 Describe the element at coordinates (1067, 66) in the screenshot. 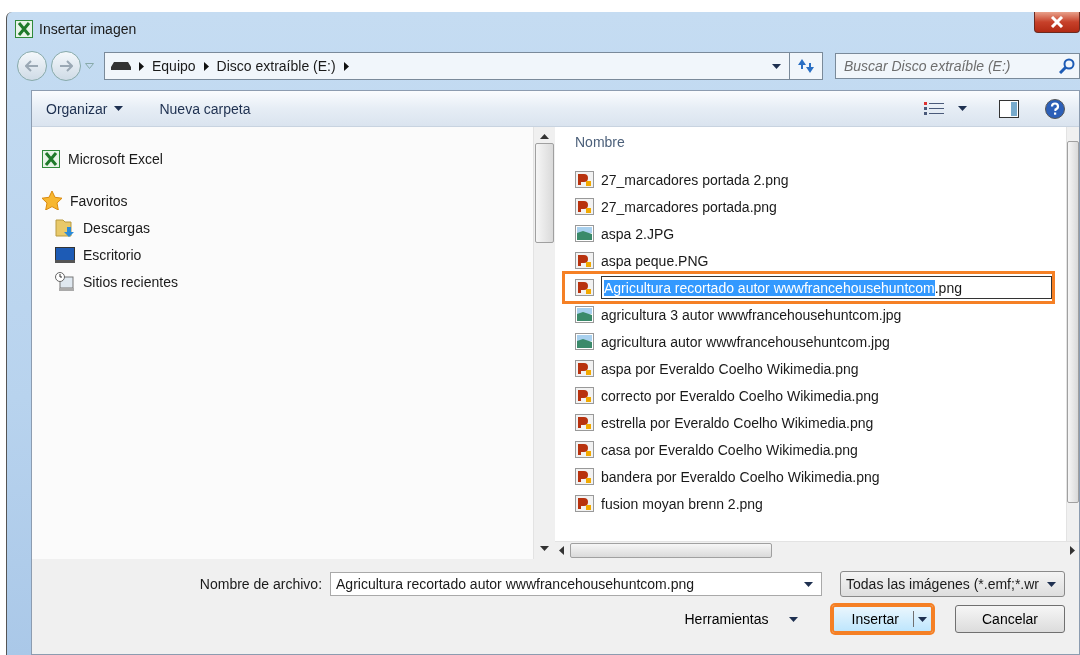

I see `search-icon` at that location.